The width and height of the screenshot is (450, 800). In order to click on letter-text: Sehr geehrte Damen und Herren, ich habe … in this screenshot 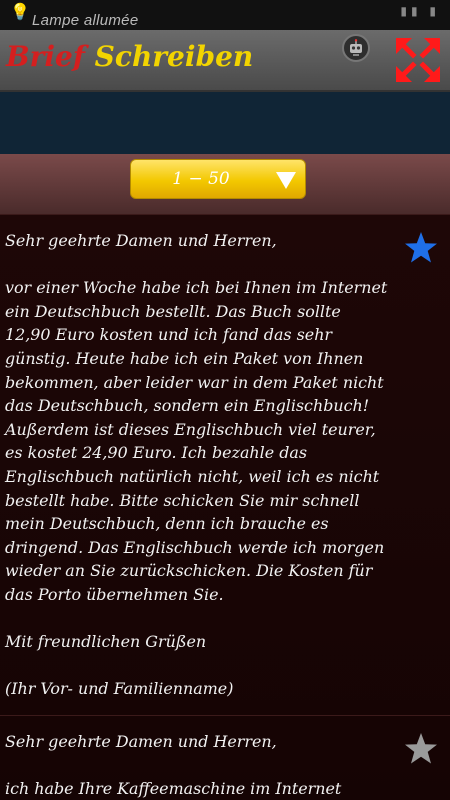, I will do `click(173, 765)`.